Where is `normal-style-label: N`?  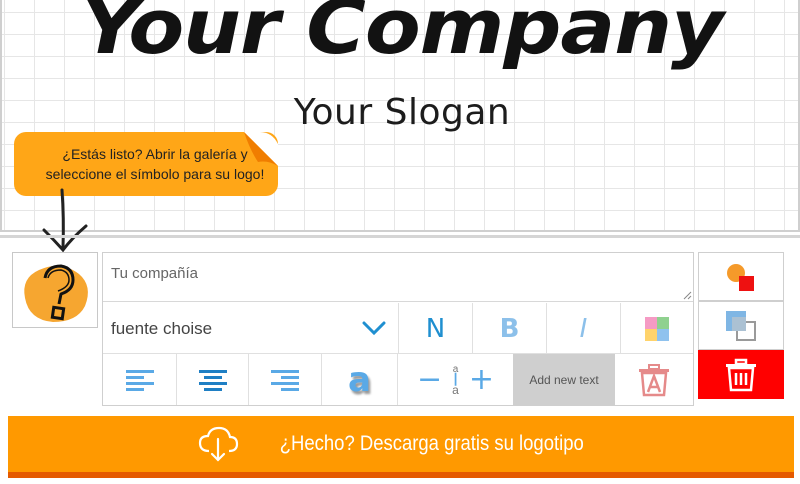 normal-style-label: N is located at coordinates (435, 328).